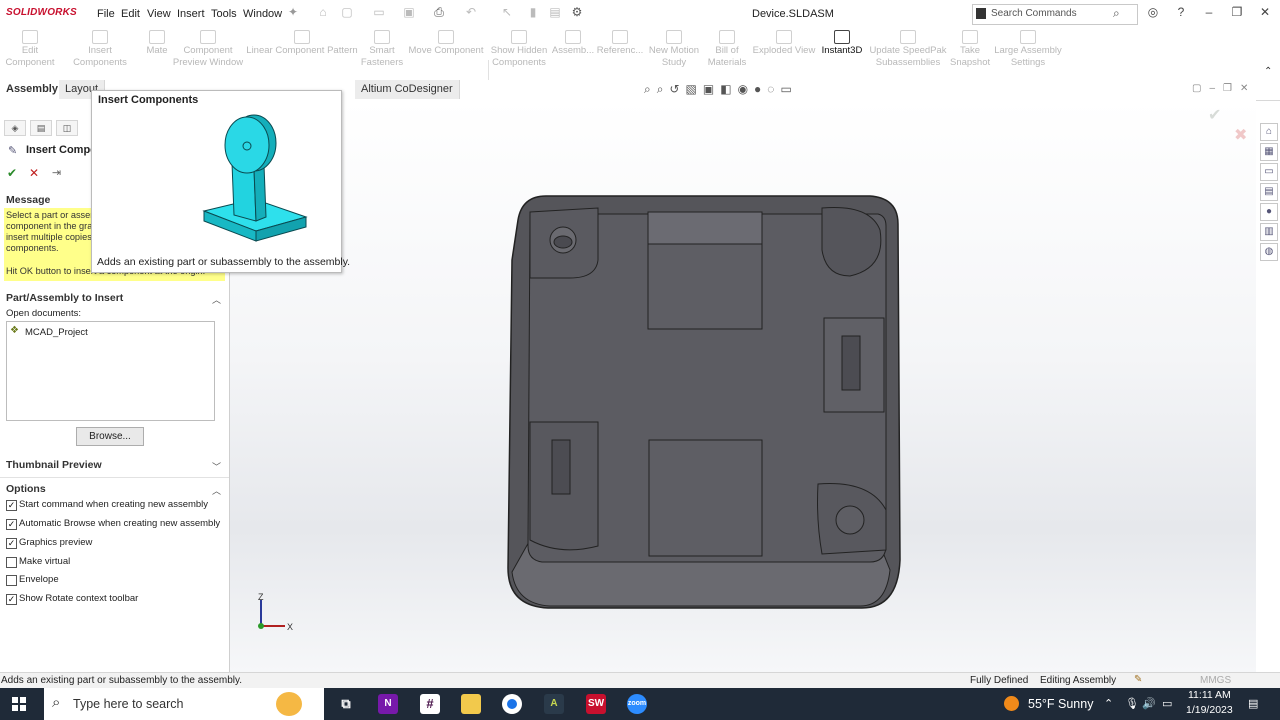  I want to click on zoom-icon: zoom, so click(637, 704).